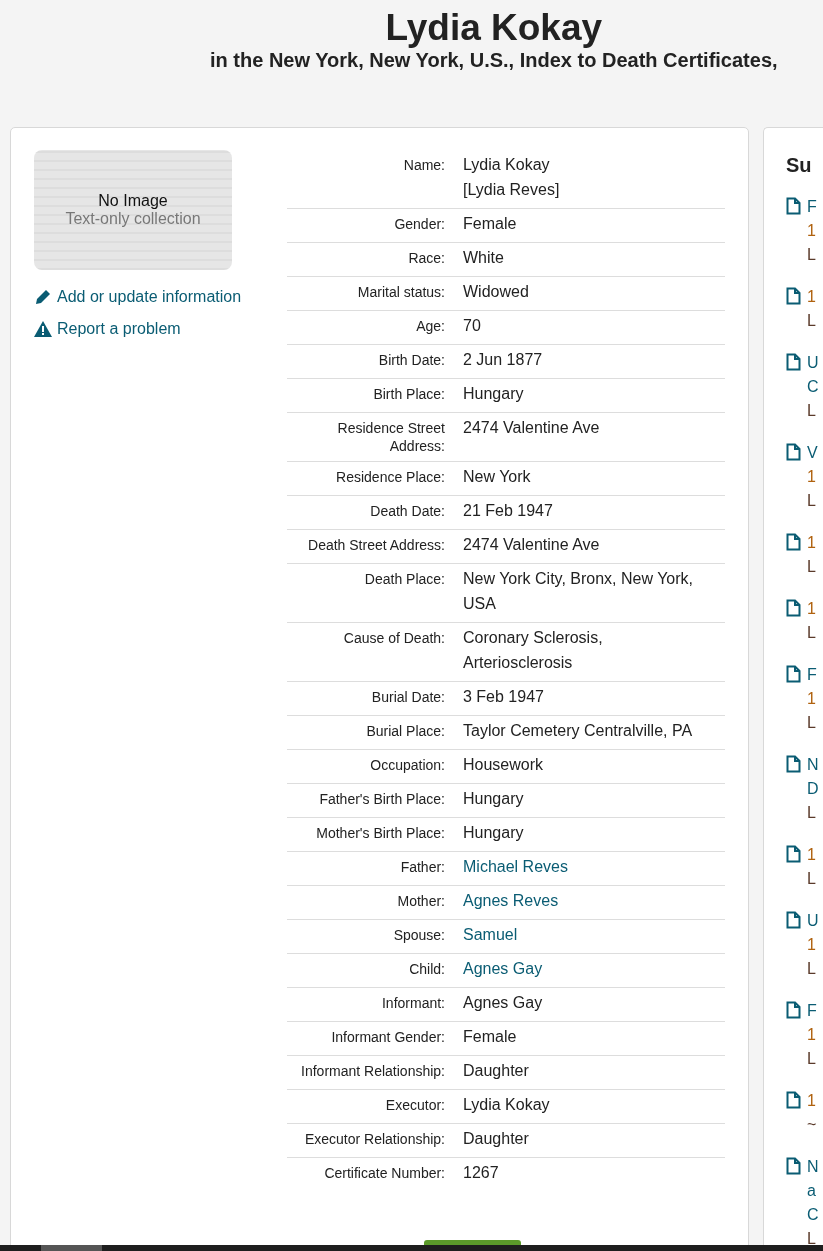 The width and height of the screenshot is (823, 1251). What do you see at coordinates (405, 731) in the screenshot?
I see `field-label: Burial Place:` at bounding box center [405, 731].